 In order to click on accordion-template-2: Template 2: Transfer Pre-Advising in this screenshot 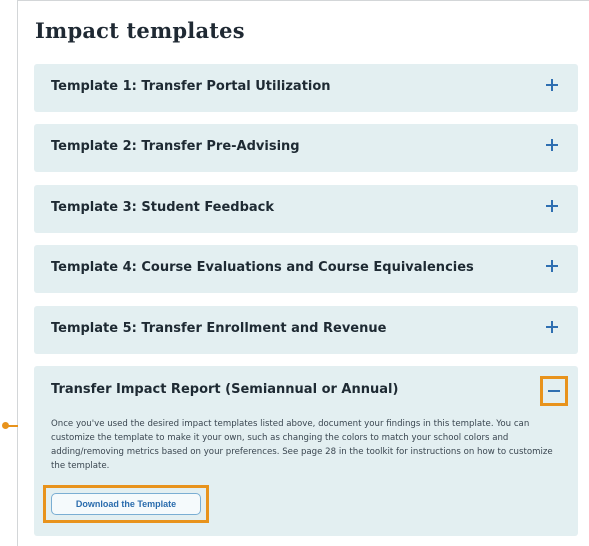, I will do `click(306, 148)`.